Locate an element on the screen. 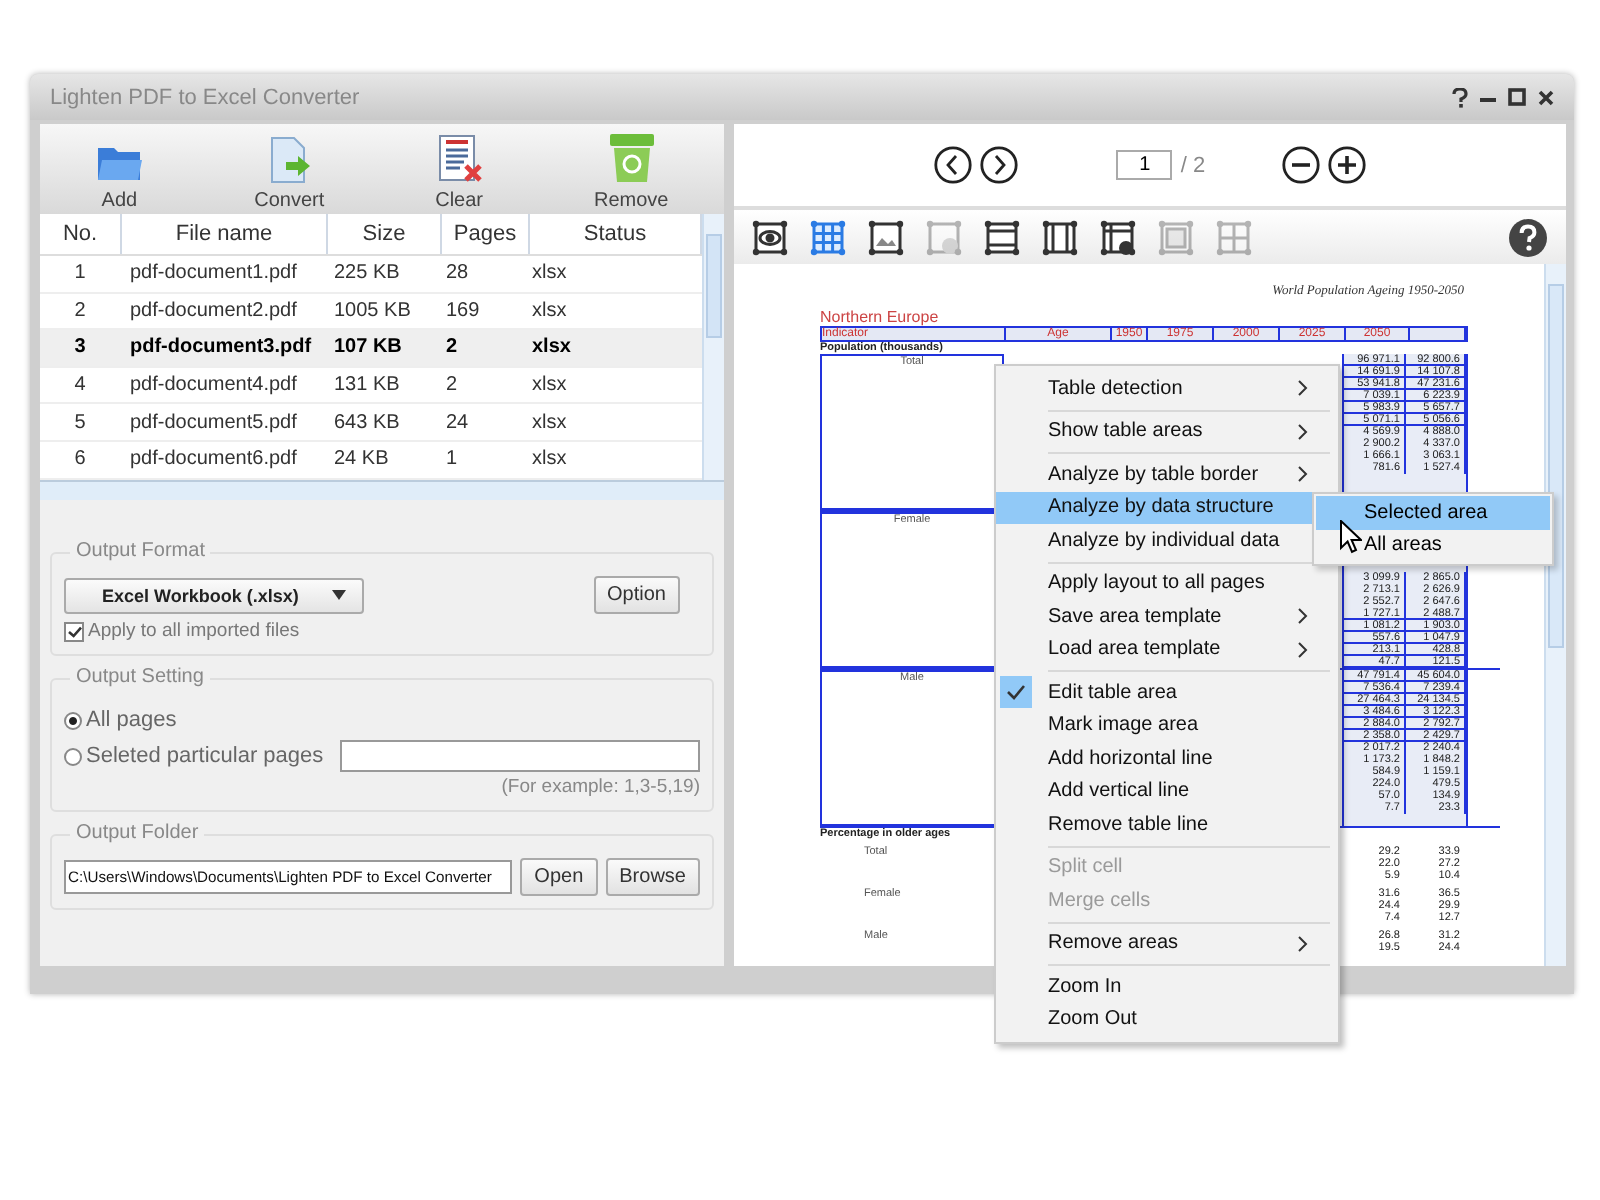  file-row: 5 pdf-document5.pdf 643 KB 24 xlsx is located at coordinates (371, 423).